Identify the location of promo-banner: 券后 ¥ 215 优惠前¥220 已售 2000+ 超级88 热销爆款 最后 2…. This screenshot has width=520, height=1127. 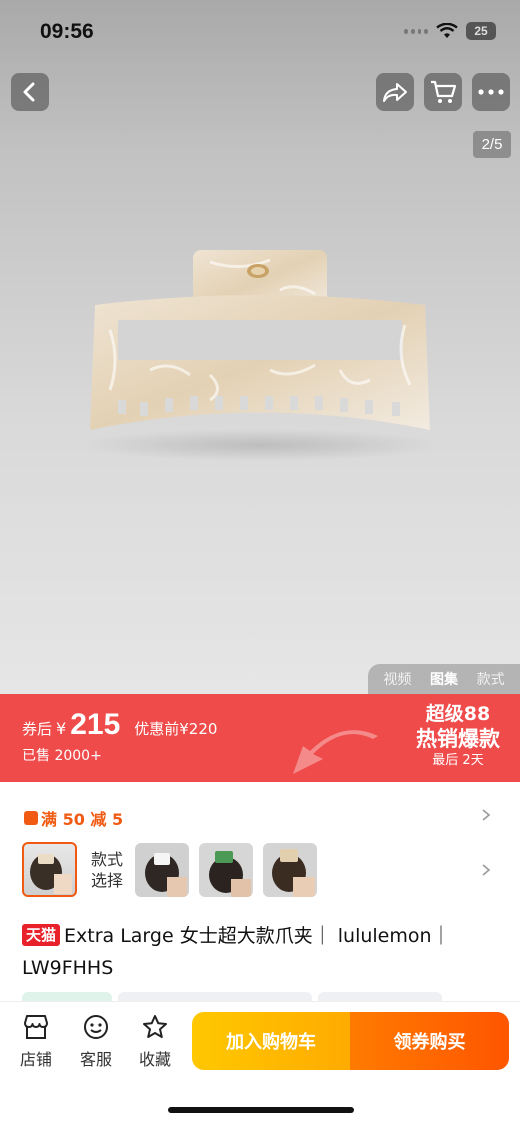
(260, 738).